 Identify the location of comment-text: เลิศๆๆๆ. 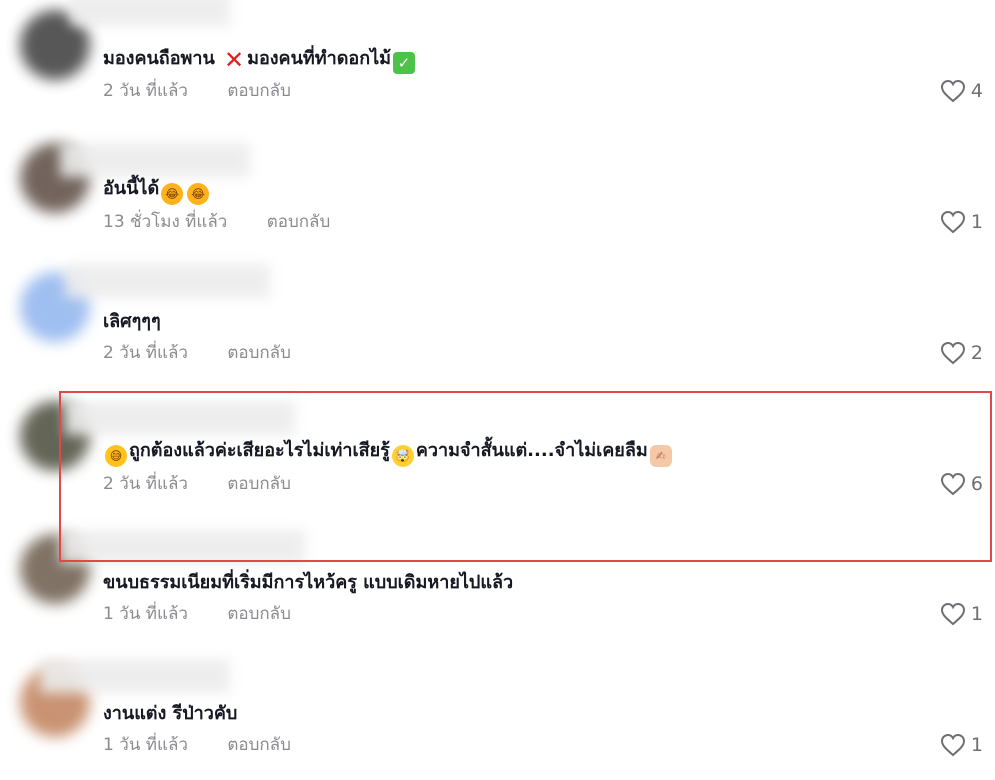
(132, 322).